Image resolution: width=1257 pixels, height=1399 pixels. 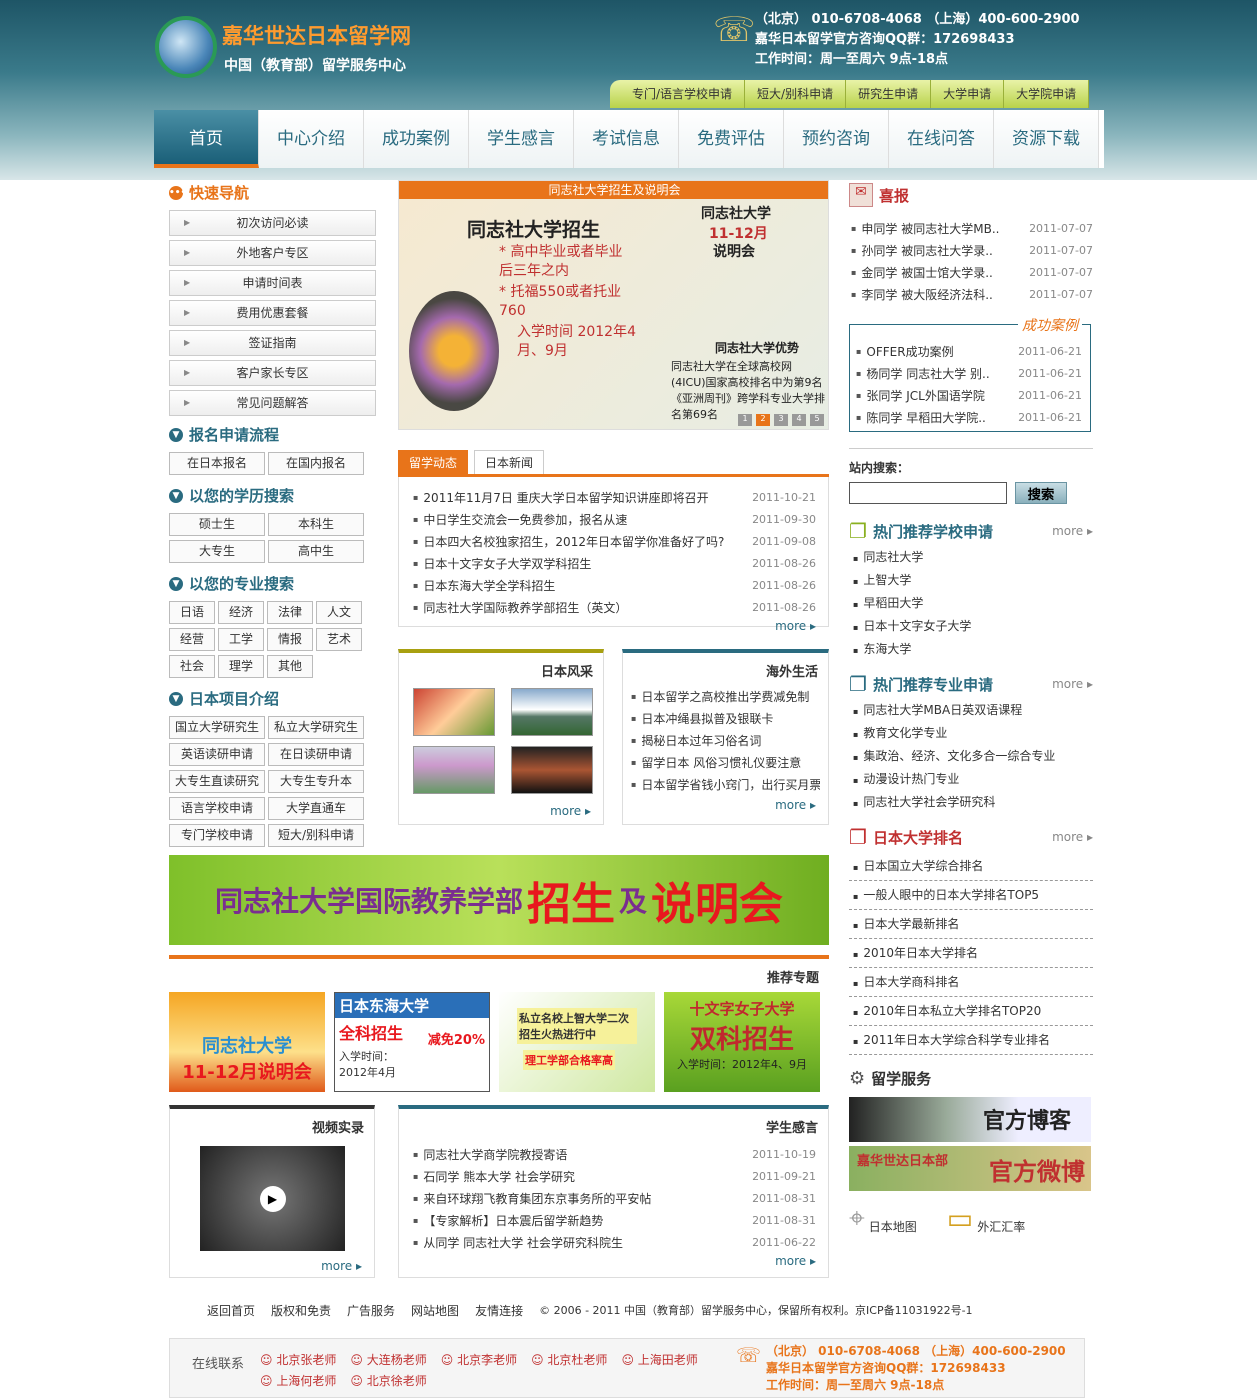 What do you see at coordinates (272, 343) in the screenshot?
I see `quick-link: 签证指南` at bounding box center [272, 343].